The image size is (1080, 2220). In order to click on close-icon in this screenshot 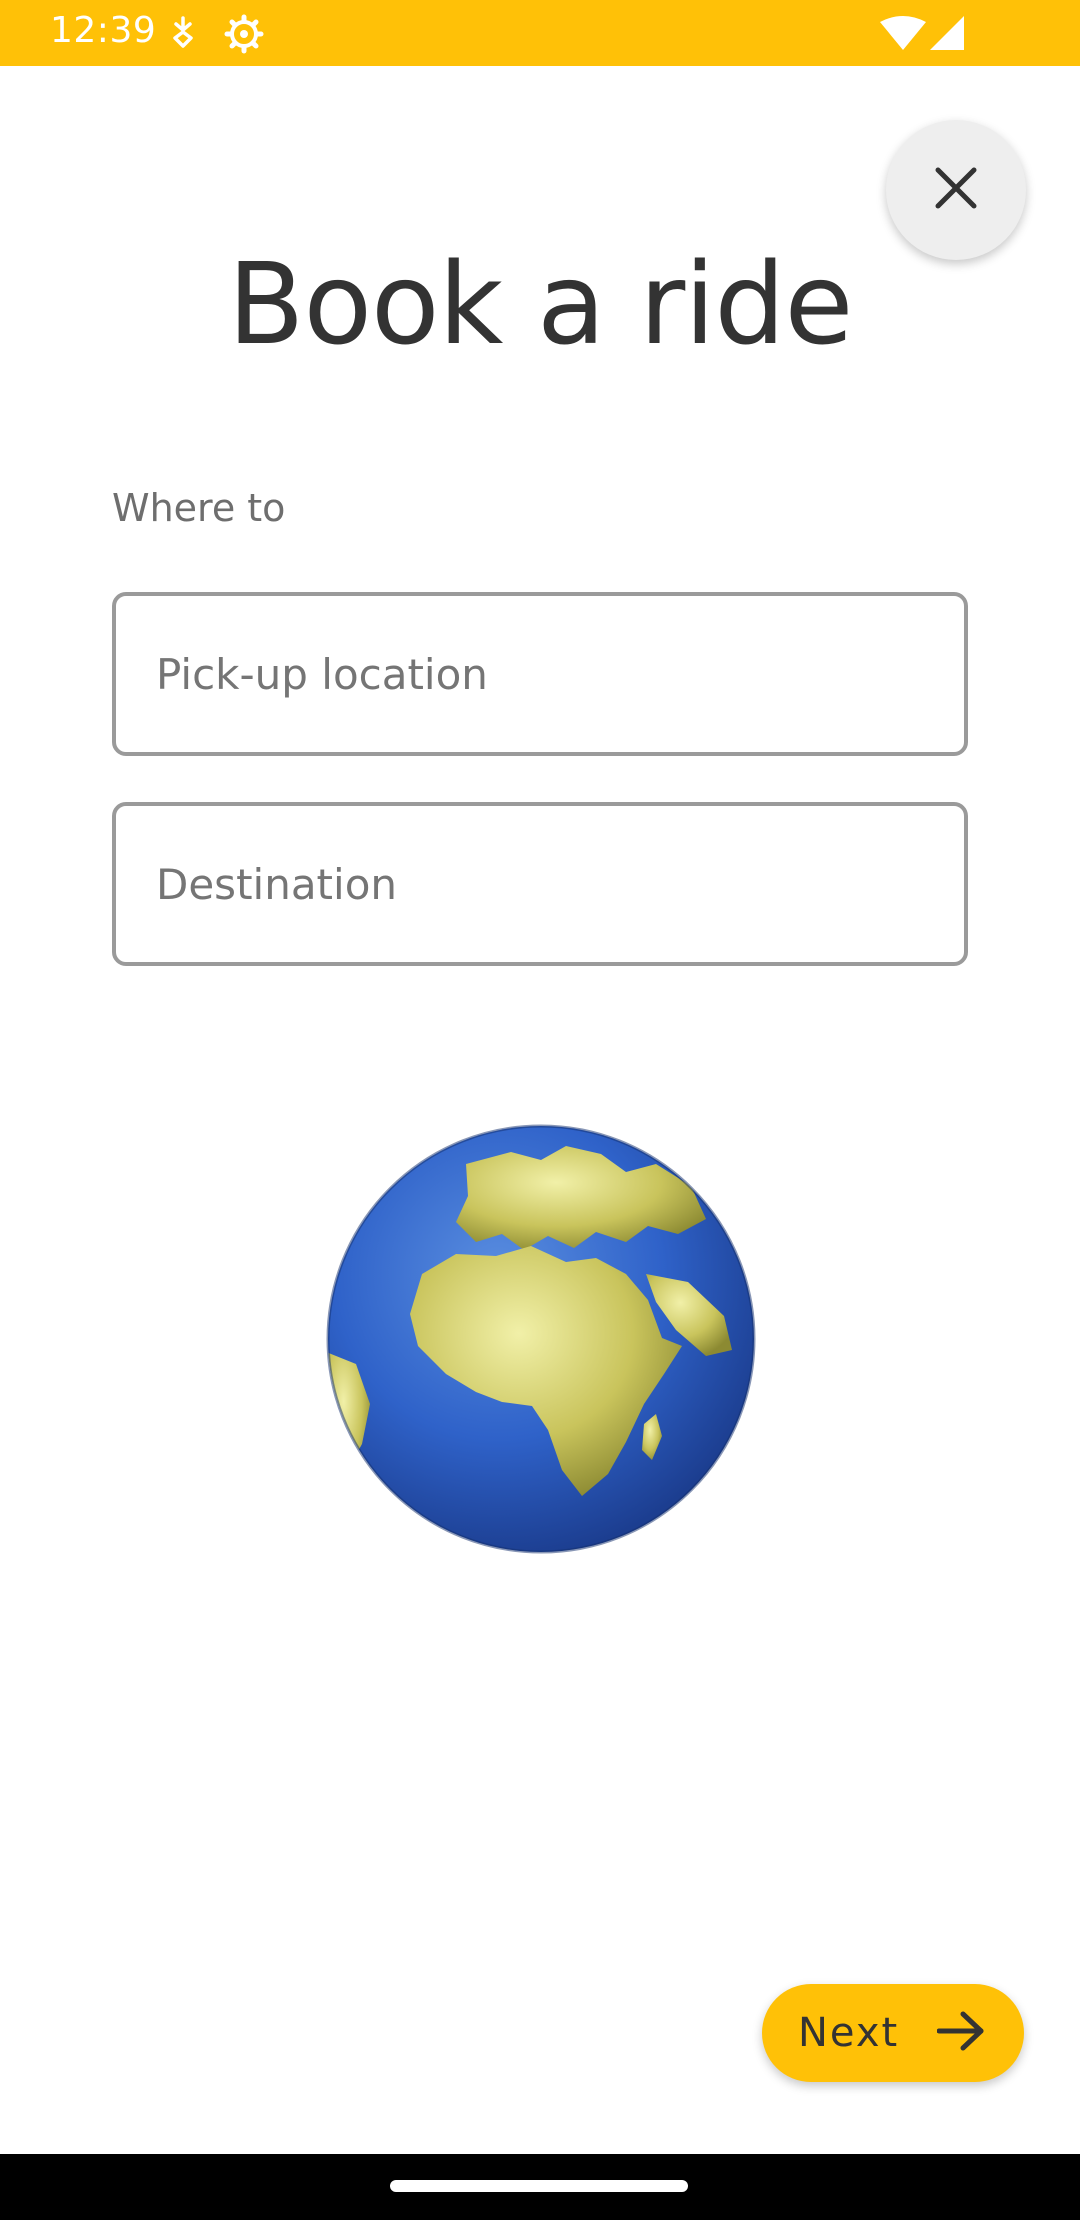, I will do `click(956, 190)`.